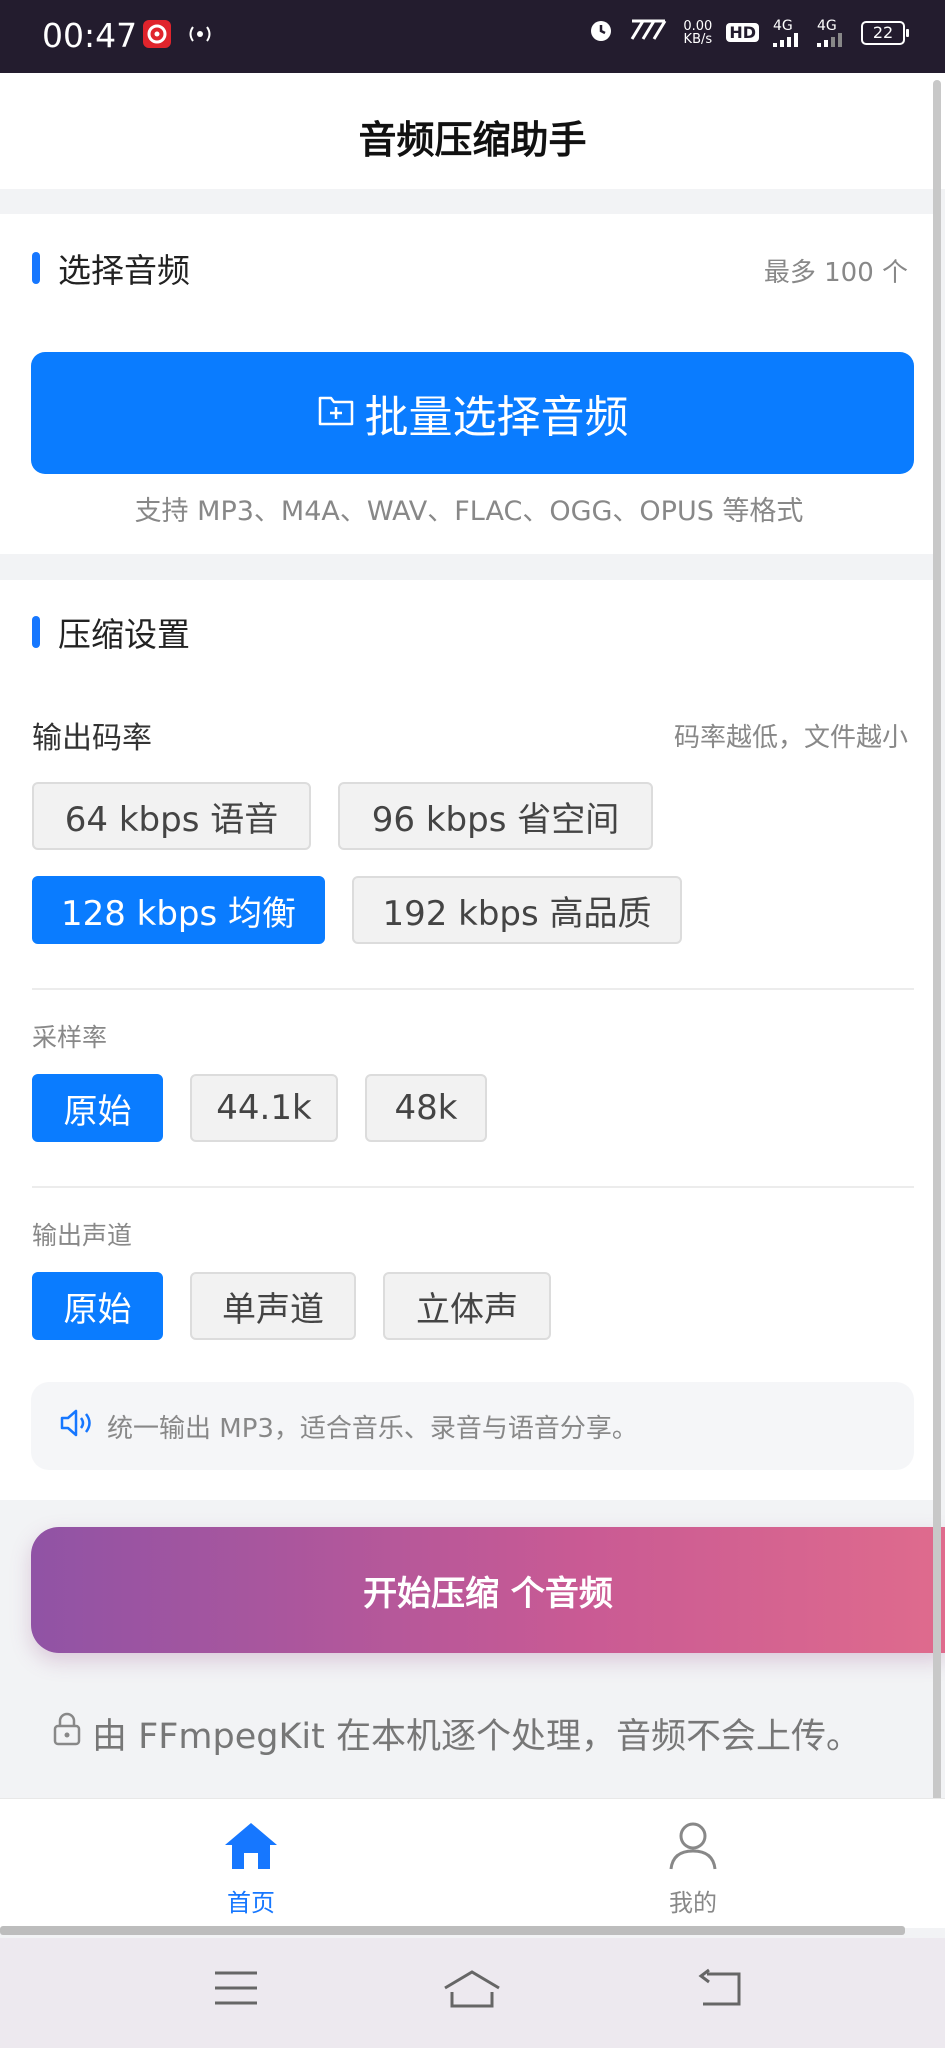 Image resolution: width=945 pixels, height=2048 pixels. What do you see at coordinates (452, 1930) in the screenshot?
I see `horizontal-scrollbar` at bounding box center [452, 1930].